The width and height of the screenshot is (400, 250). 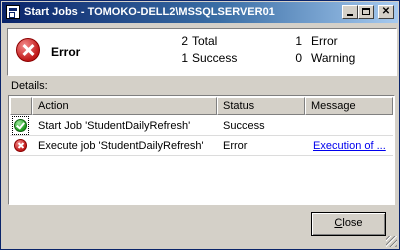 I want to click on minimize-icon, so click(x=350, y=15).